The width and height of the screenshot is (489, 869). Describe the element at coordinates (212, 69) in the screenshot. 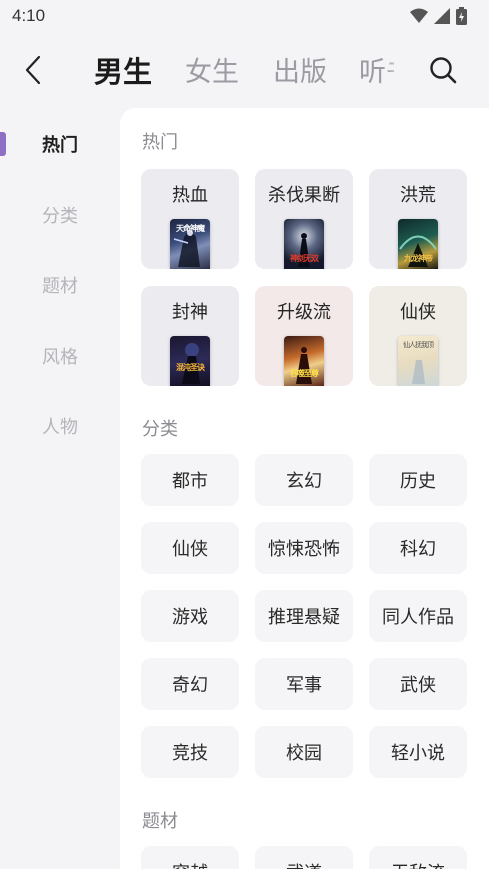

I see `tab-female: 女生` at that location.